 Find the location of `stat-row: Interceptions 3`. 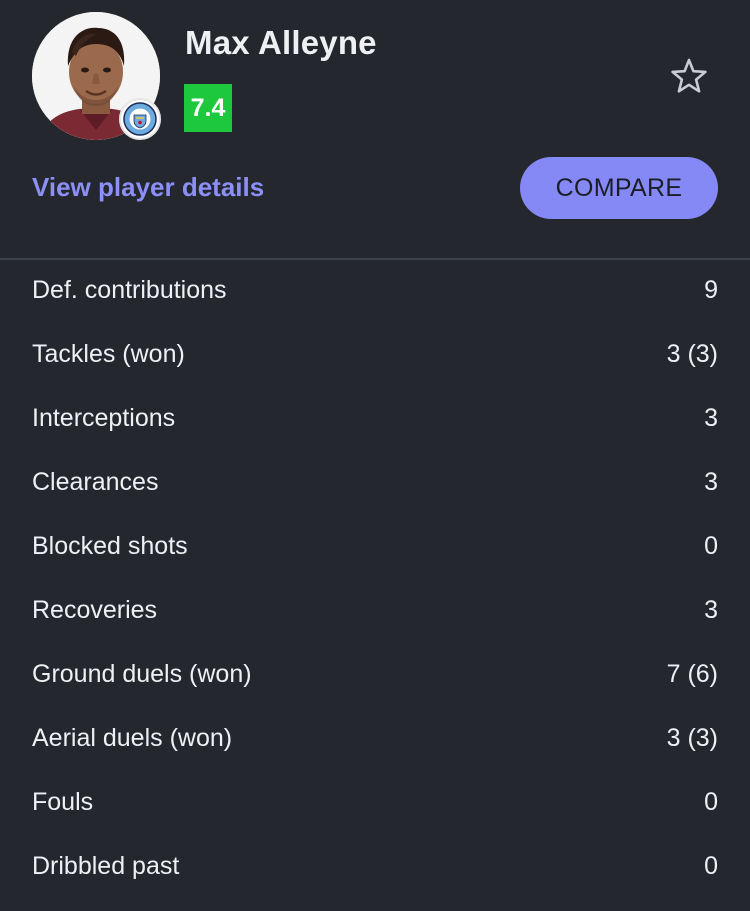

stat-row: Interceptions 3 is located at coordinates (375, 420).